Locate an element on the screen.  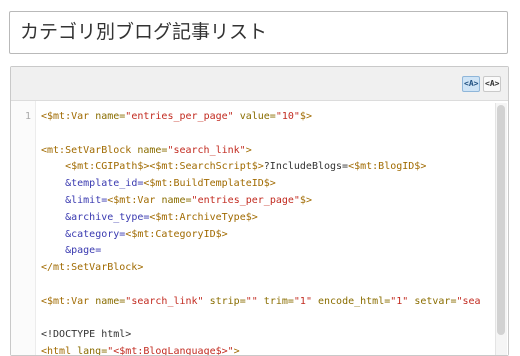
code-token: encode_html= is located at coordinates (351, 301).